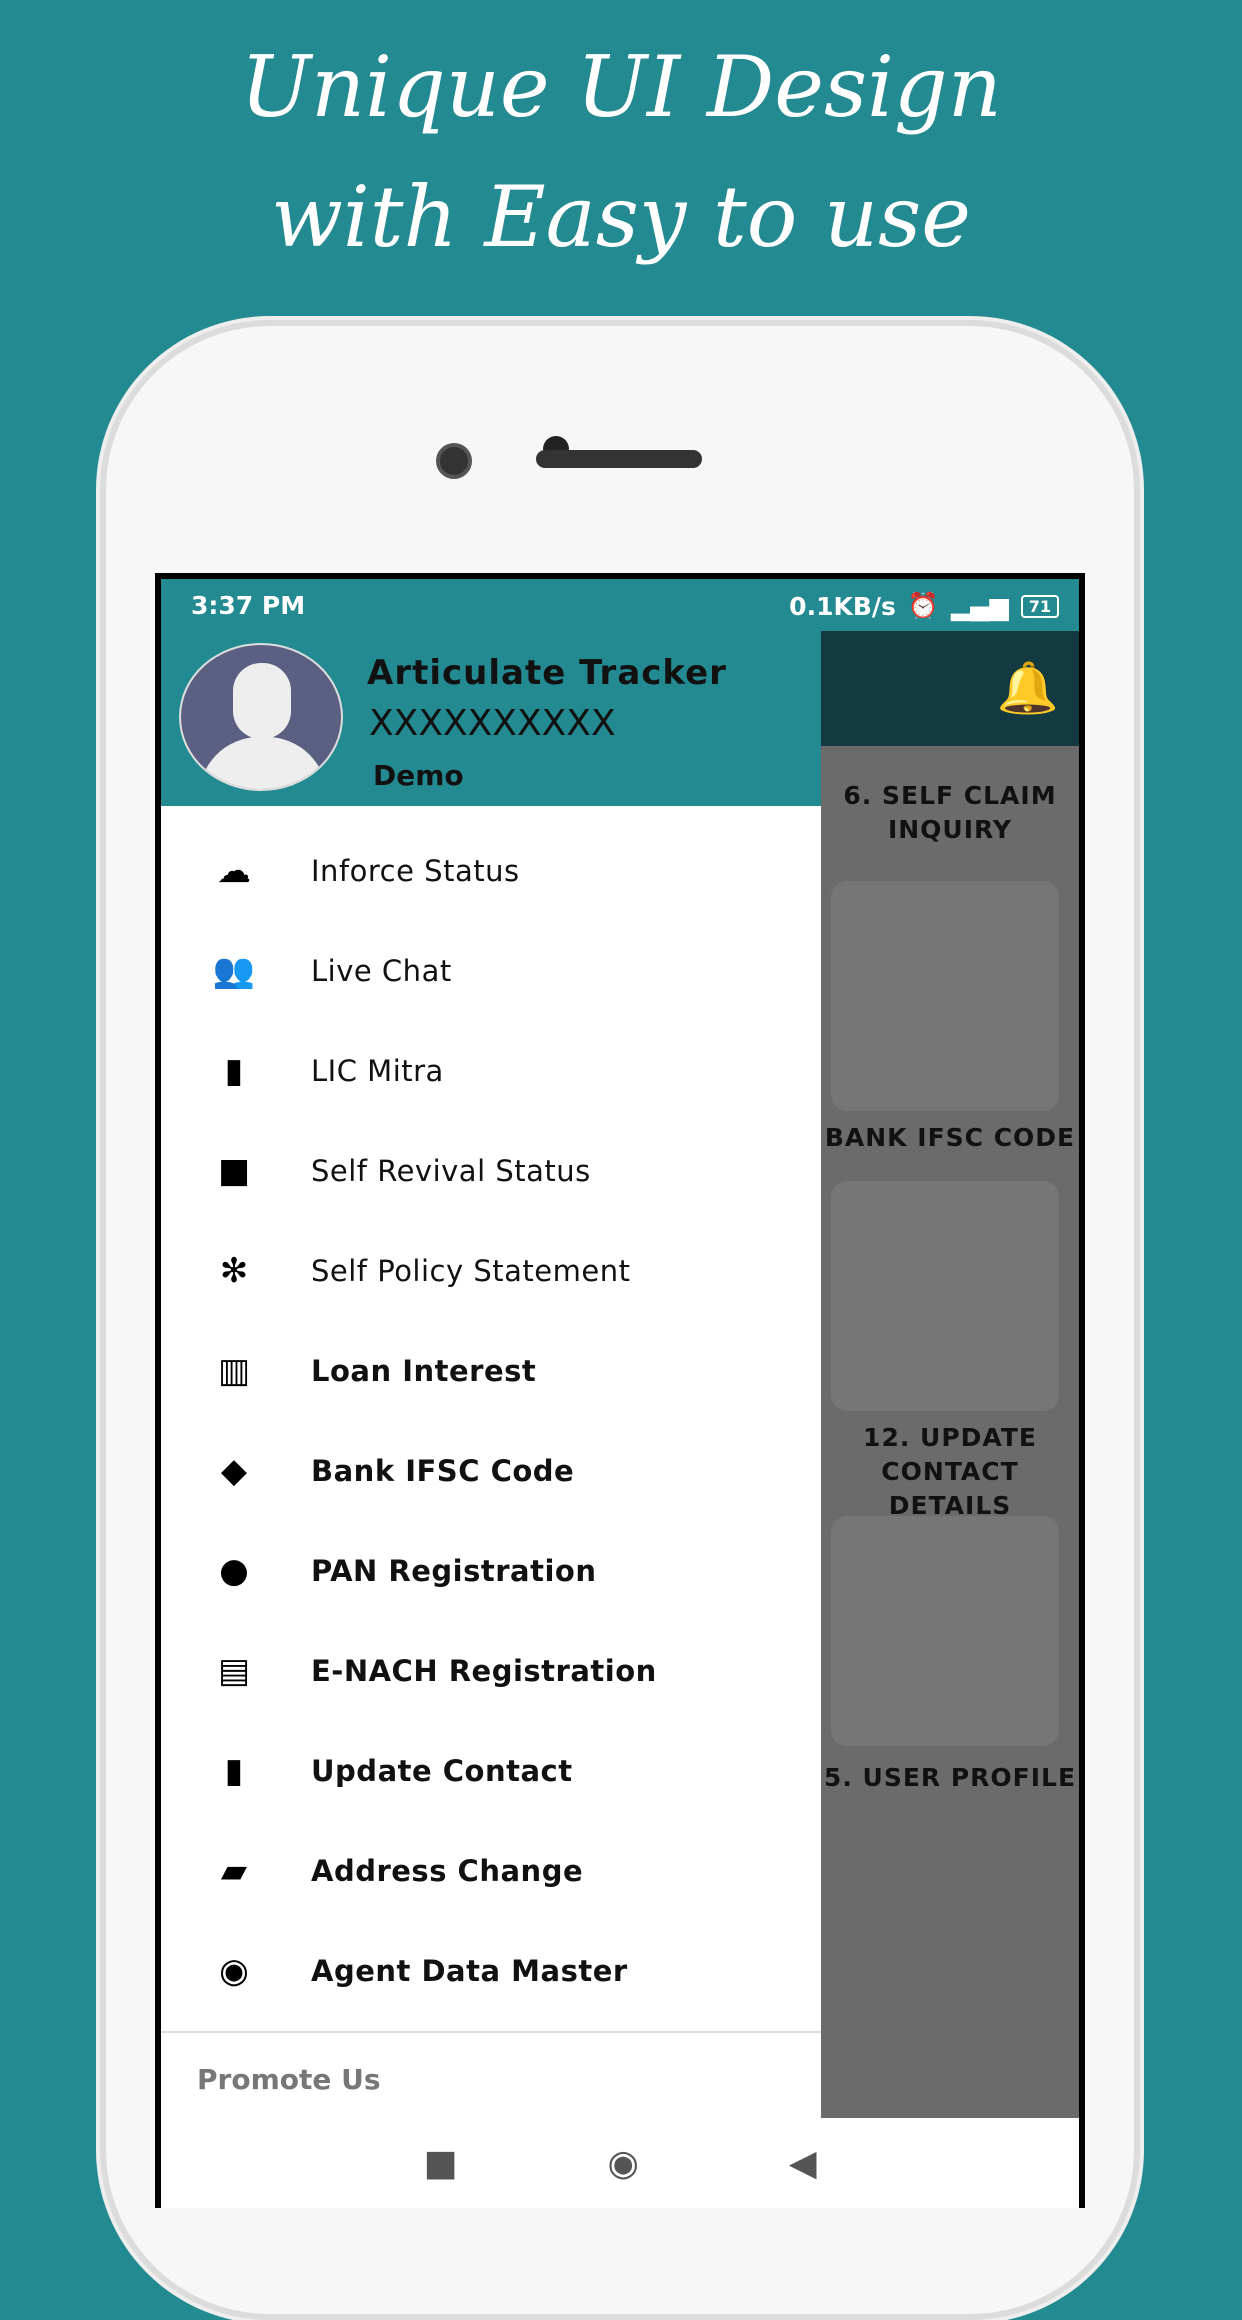 This screenshot has height=2320, width=1242. I want to click on back-button: ◀, so click(803, 2163).